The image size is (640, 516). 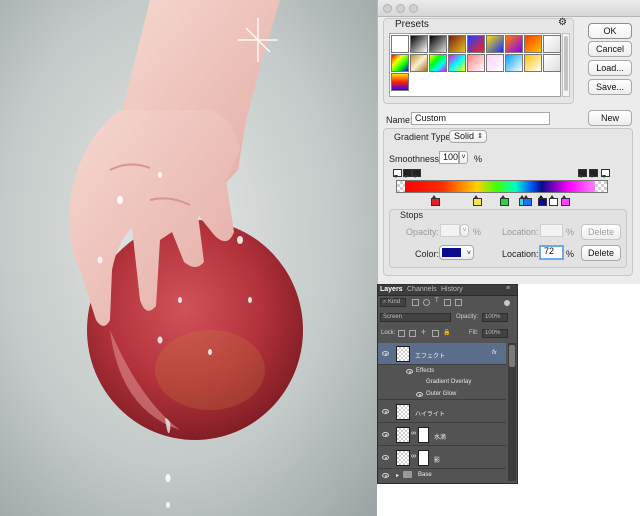 What do you see at coordinates (458, 302) in the screenshot?
I see `filter-smart-object-icon` at bounding box center [458, 302].